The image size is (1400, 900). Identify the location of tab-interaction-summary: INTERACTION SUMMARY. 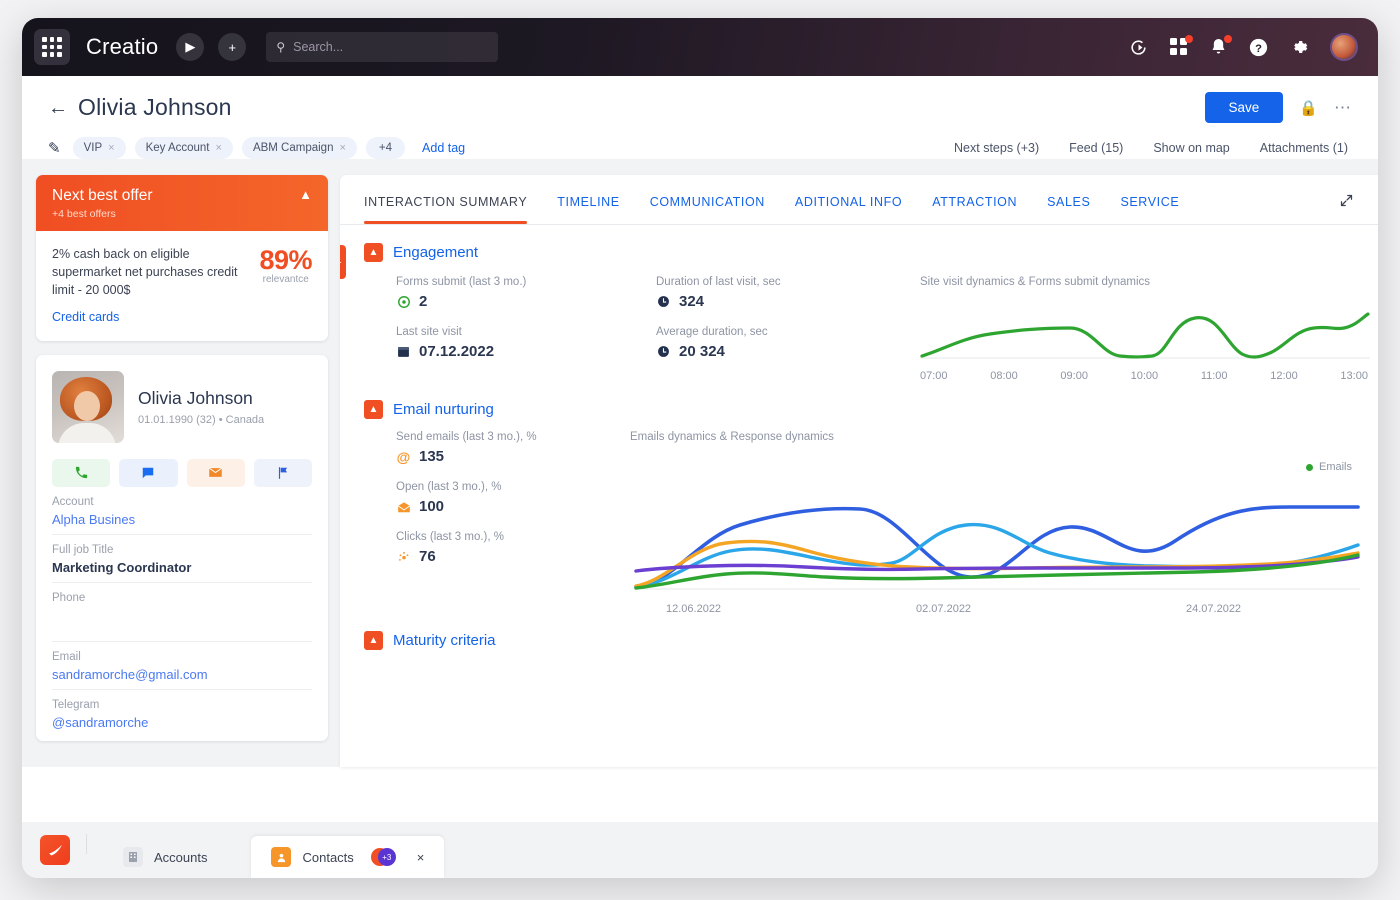
(446, 209).